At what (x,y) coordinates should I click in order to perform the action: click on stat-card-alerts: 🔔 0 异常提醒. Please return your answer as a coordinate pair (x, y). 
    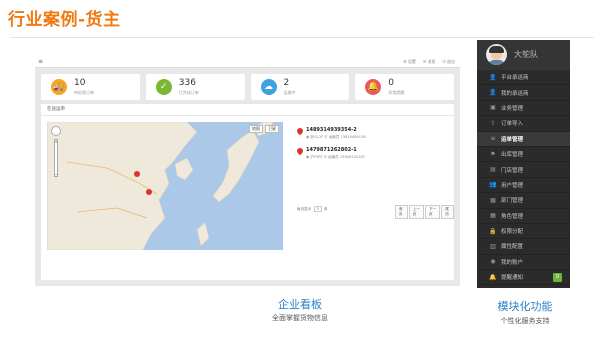
    Looking at the image, I should click on (404, 87).